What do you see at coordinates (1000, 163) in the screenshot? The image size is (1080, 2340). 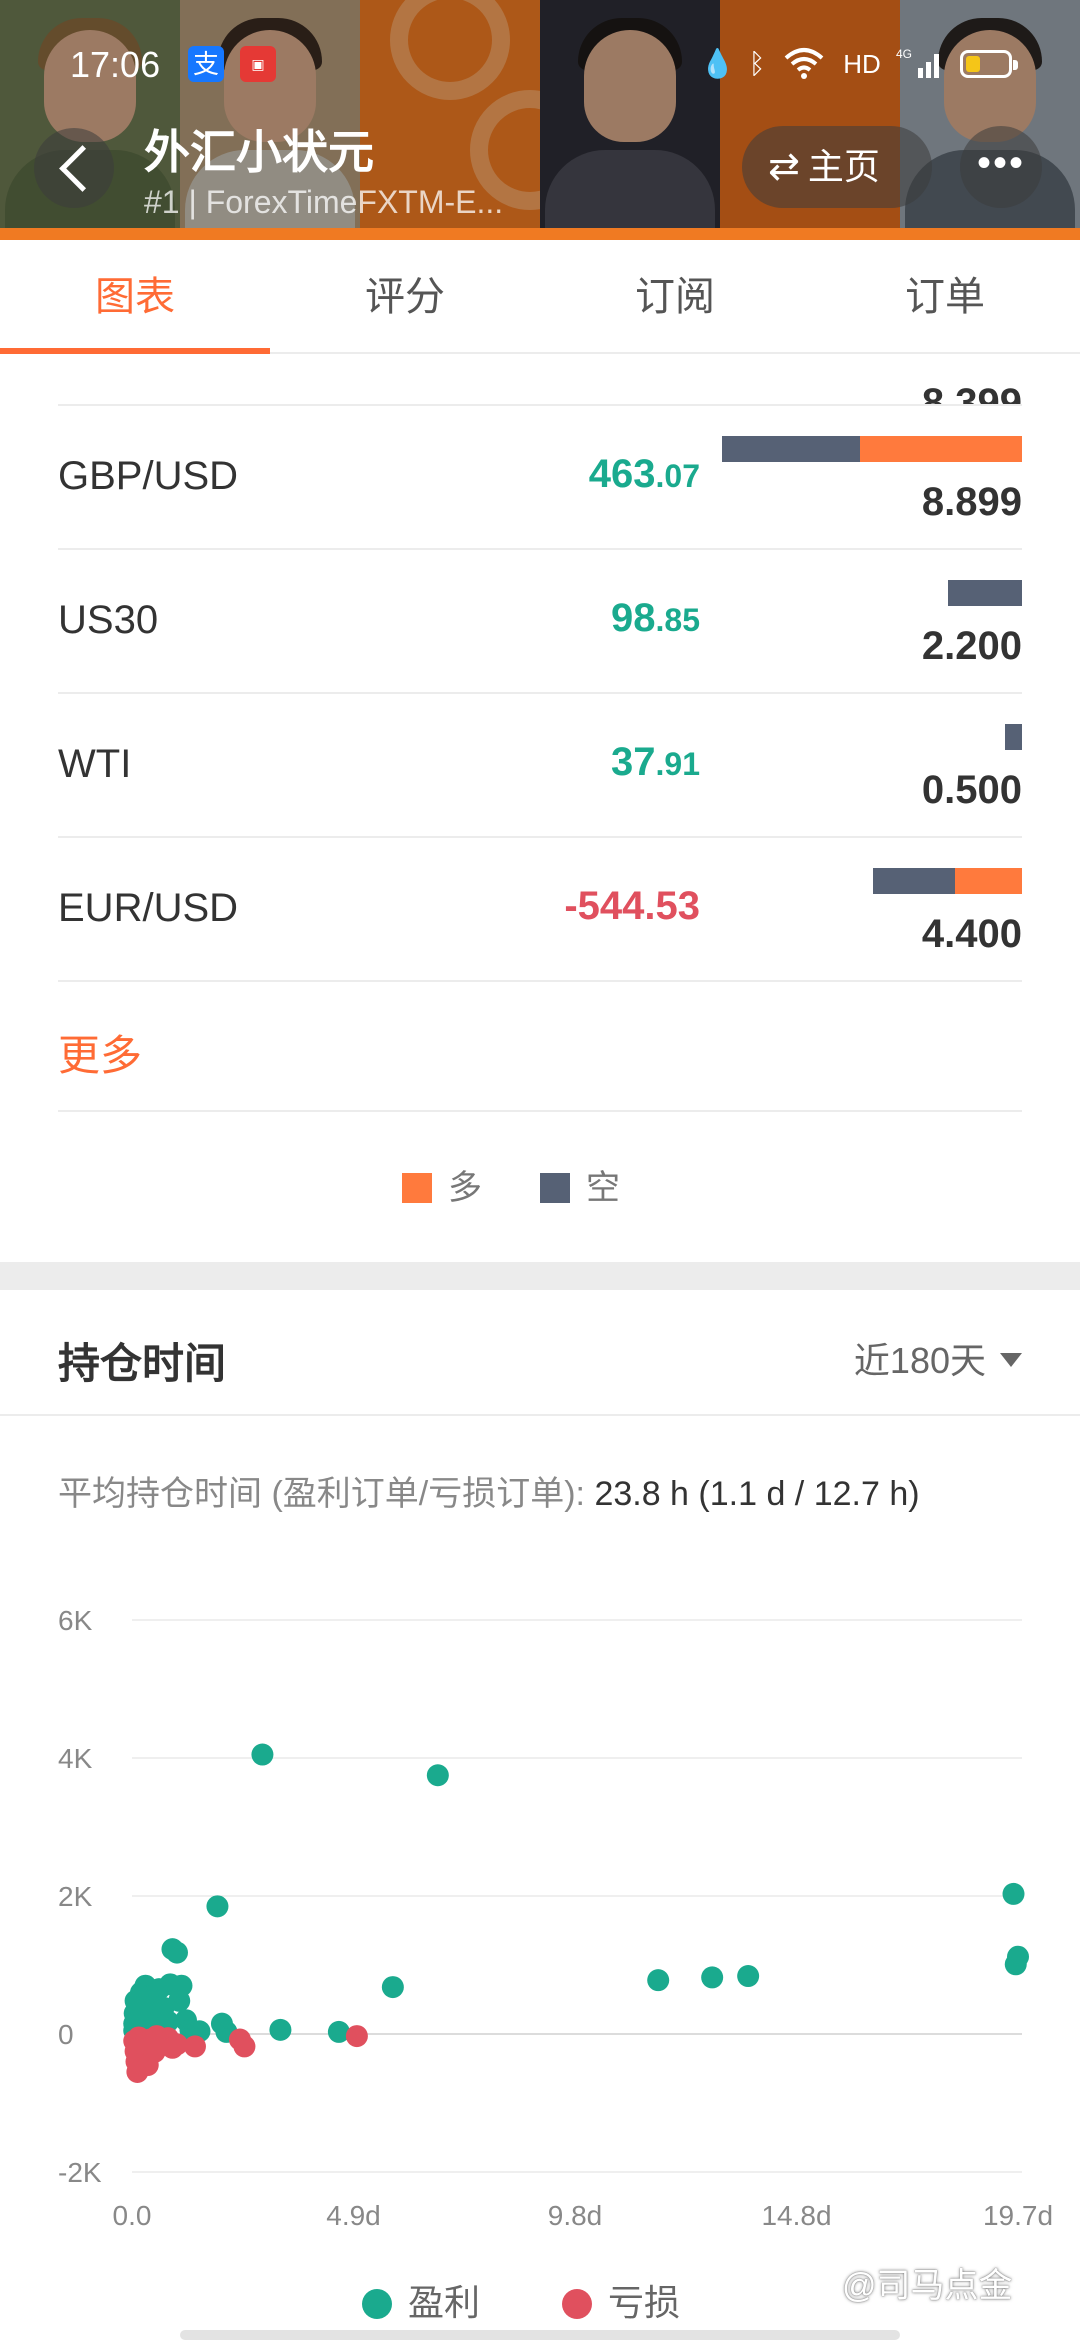 I see `more-icon: •••` at bounding box center [1000, 163].